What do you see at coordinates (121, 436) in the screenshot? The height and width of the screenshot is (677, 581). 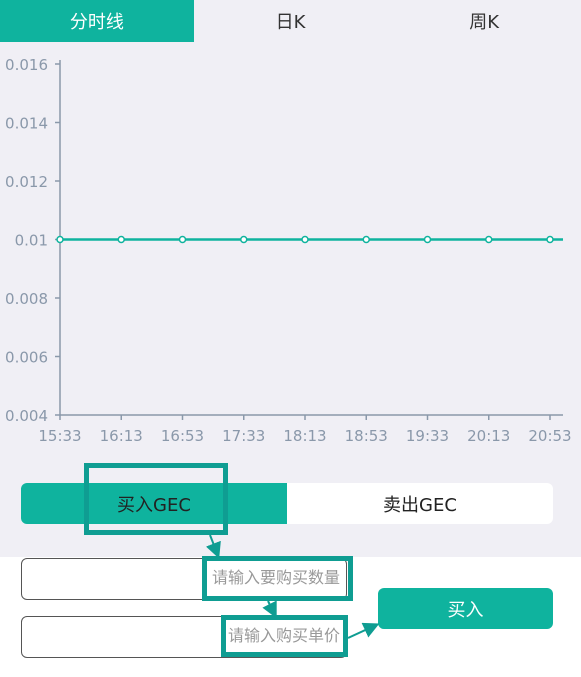 I see `x-tick-label: 16:13` at bounding box center [121, 436].